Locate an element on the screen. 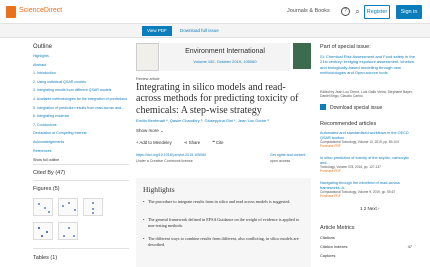 Image resolution: width=430 pixels, height=267 pixels. show-full-outline-link: Show full outline is located at coordinates (81, 162).